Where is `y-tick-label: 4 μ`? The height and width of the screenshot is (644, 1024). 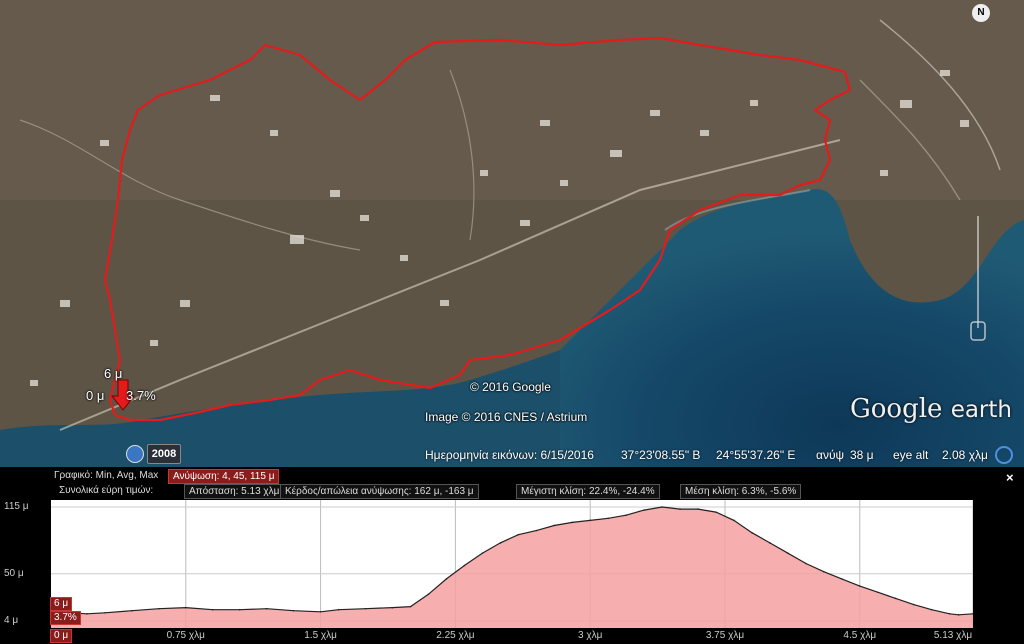
y-tick-label: 4 μ is located at coordinates (11, 620).